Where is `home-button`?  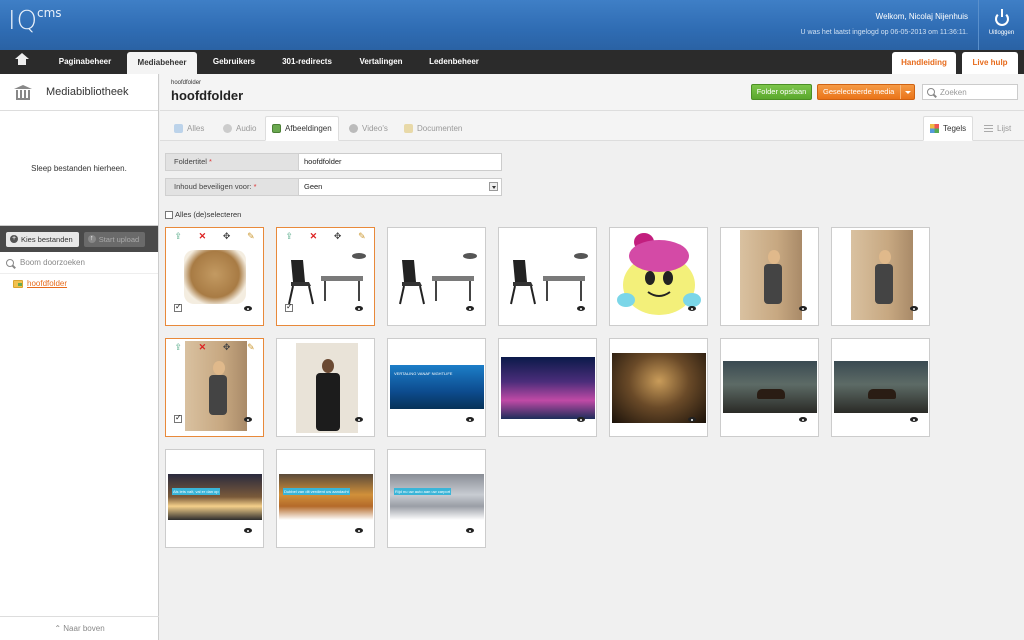 home-button is located at coordinates (22, 62).